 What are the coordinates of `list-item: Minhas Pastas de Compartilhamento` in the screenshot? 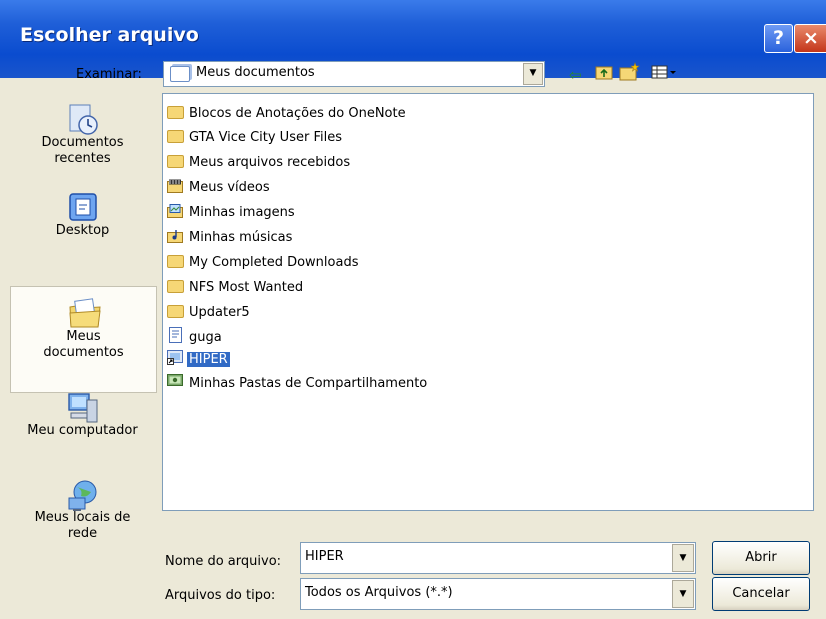 It's located at (298, 384).